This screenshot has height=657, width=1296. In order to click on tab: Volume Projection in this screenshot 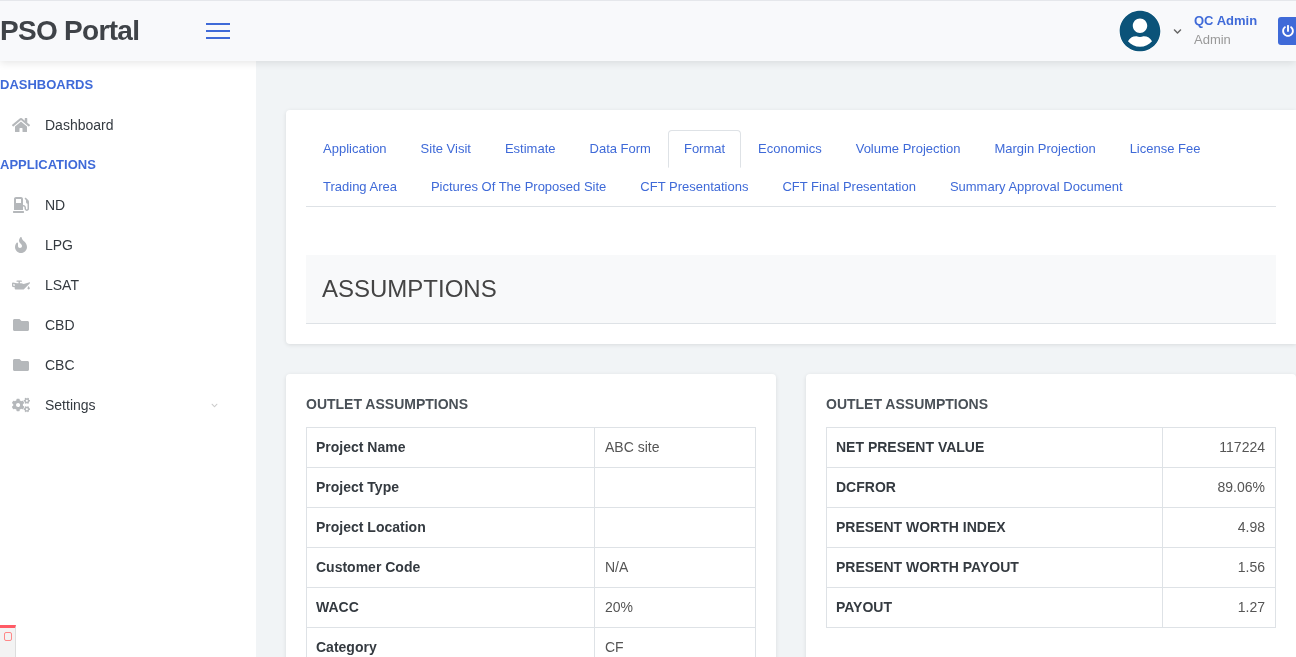, I will do `click(908, 149)`.